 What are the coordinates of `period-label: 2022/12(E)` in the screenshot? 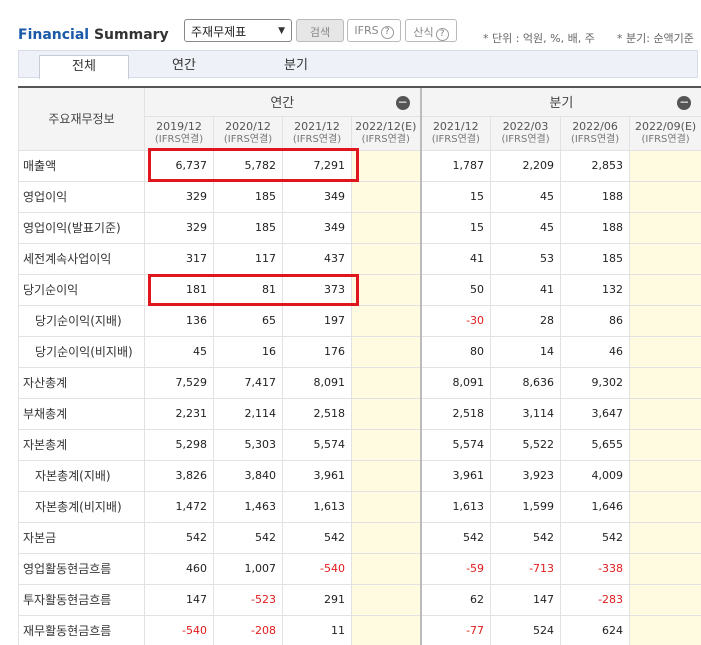 It's located at (386, 126).